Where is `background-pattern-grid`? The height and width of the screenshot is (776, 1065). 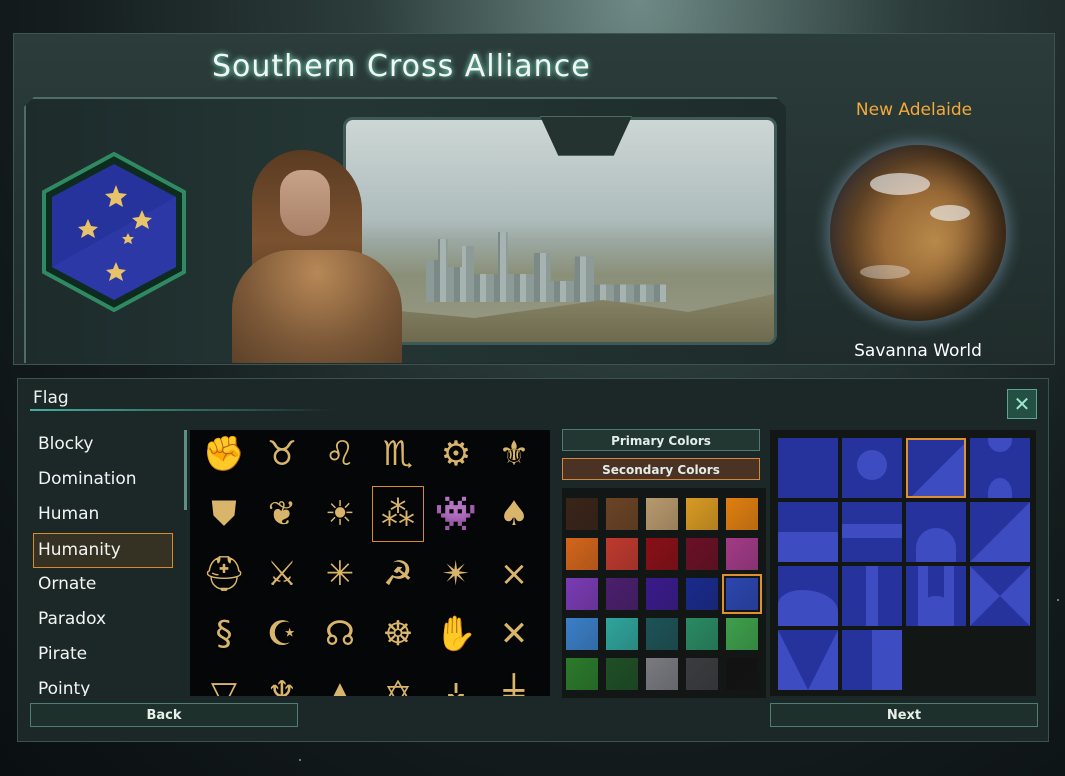 background-pattern-grid is located at coordinates (903, 563).